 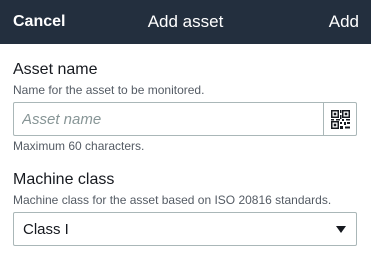 What do you see at coordinates (344, 22) in the screenshot?
I see `add-button: Add` at bounding box center [344, 22].